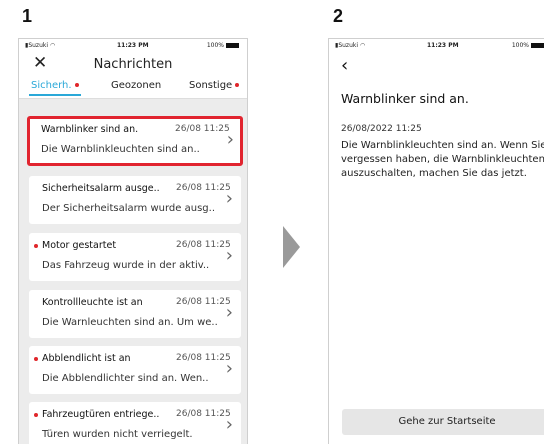  I want to click on step-number-2: 2, so click(338, 16).